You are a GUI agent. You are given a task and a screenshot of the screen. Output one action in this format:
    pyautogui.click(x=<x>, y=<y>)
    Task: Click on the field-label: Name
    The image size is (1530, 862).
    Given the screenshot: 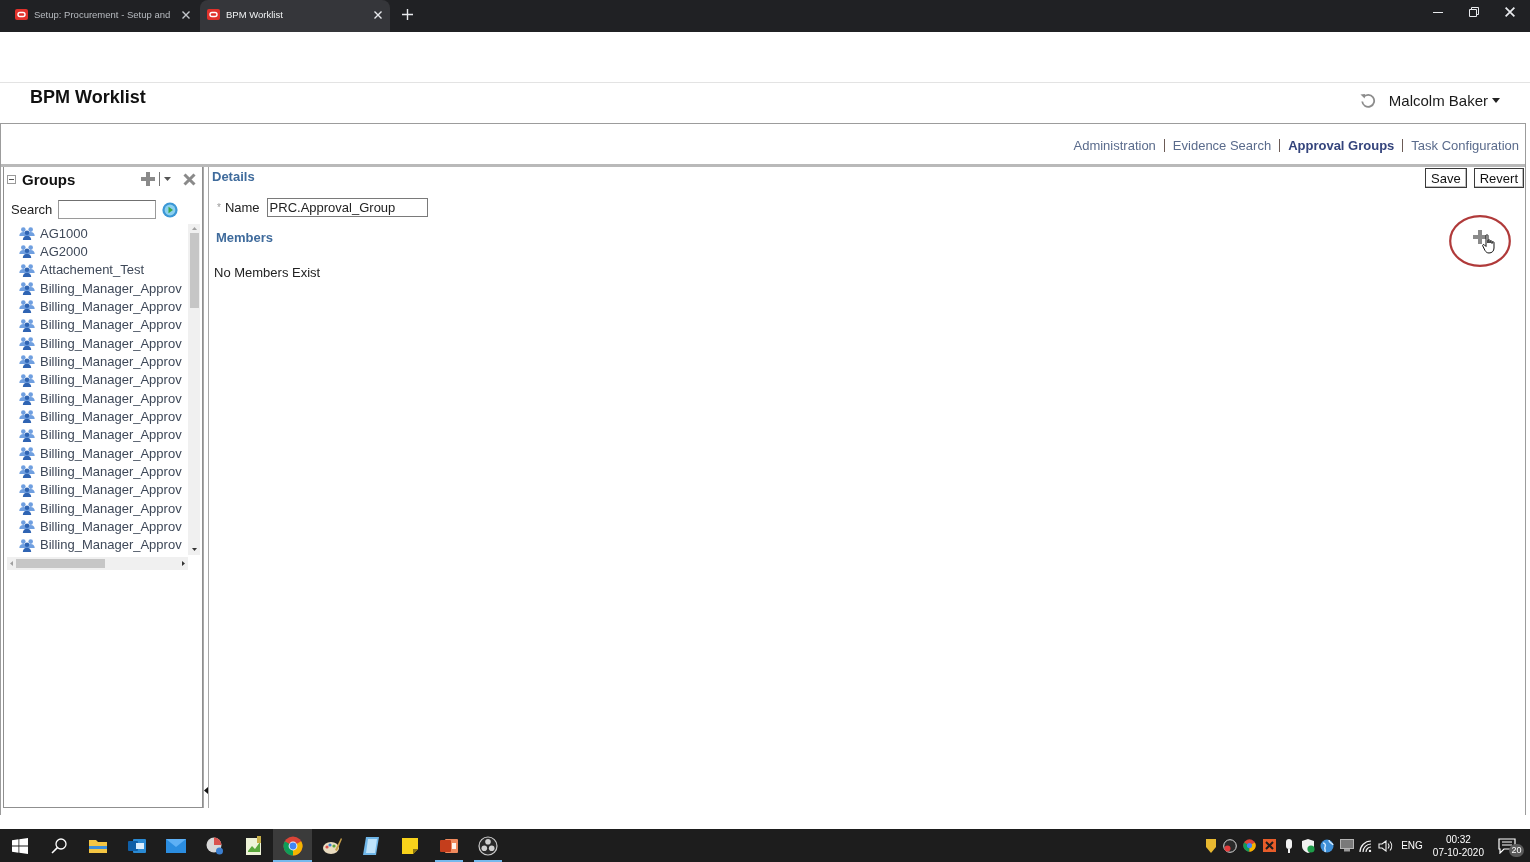 What is the action you would take?
    pyautogui.click(x=242, y=207)
    